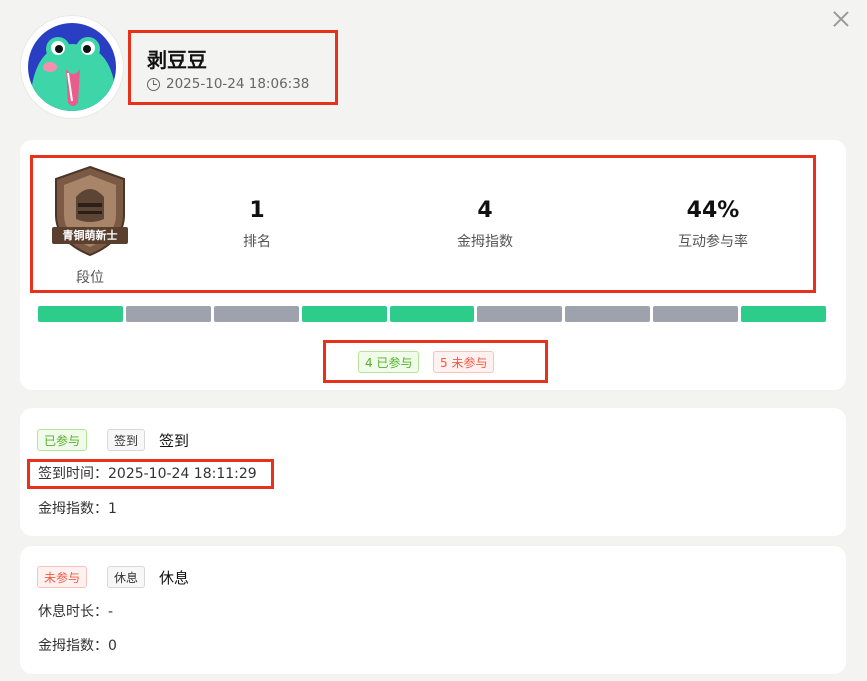 Image resolution: width=867 pixels, height=681 pixels. What do you see at coordinates (62, 440) in the screenshot?
I see `status-tag: 已参与` at bounding box center [62, 440].